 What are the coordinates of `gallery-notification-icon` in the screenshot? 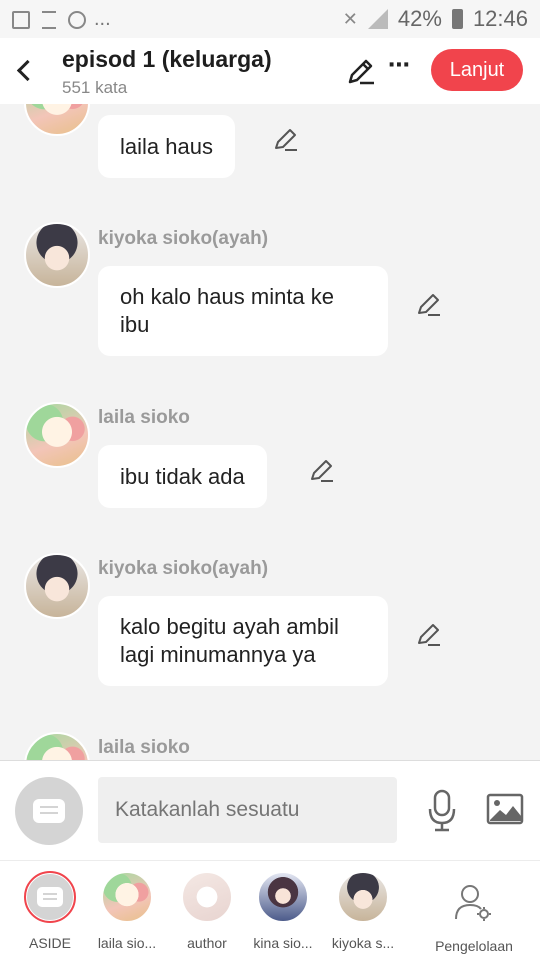 It's located at (21, 19).